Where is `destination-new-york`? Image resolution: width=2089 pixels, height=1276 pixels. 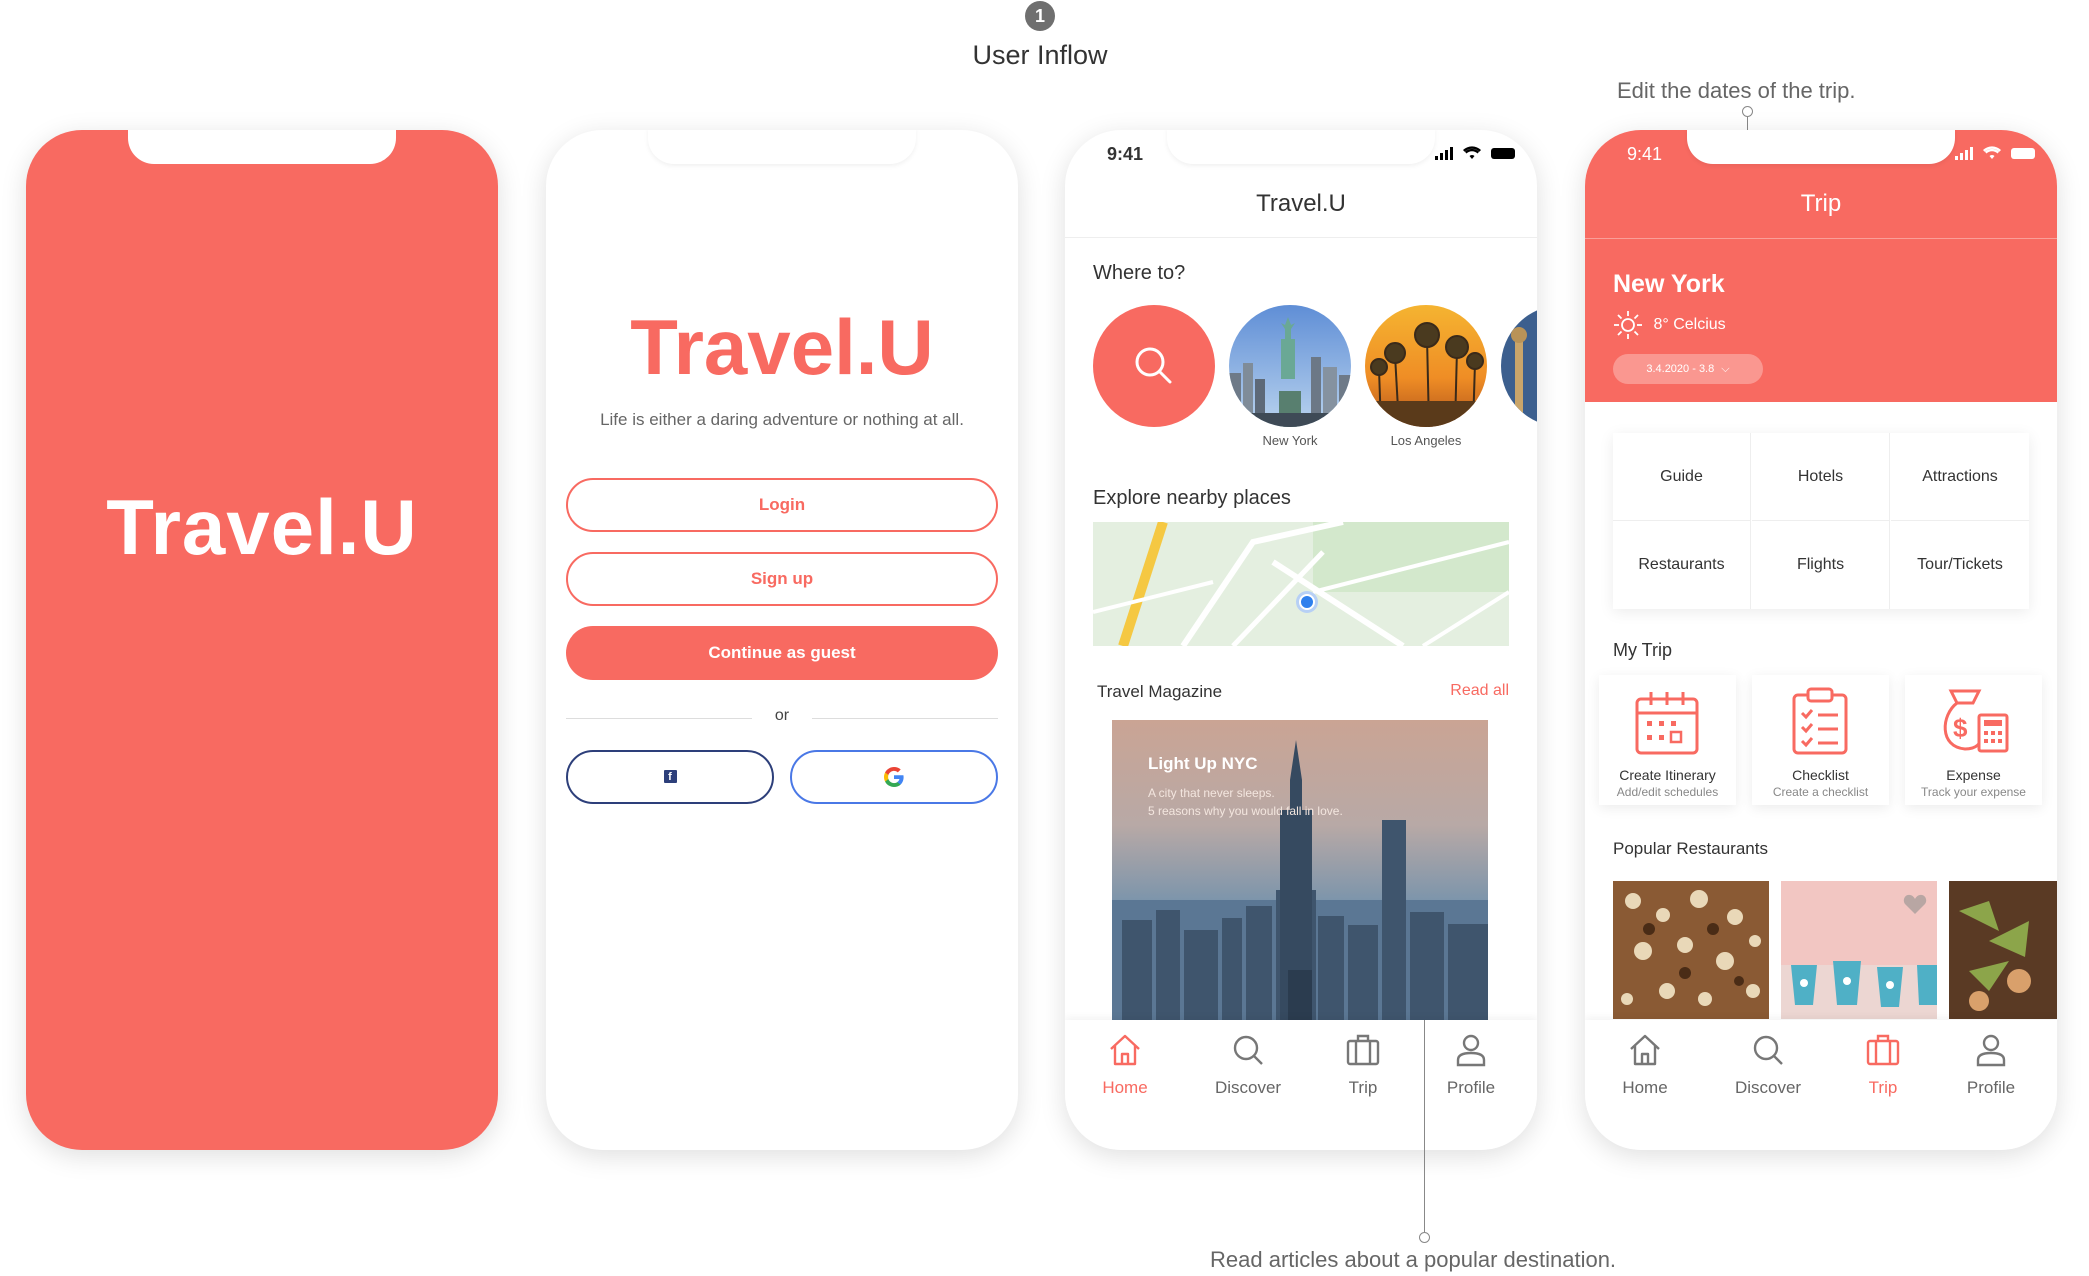
destination-new-york is located at coordinates (1290, 366).